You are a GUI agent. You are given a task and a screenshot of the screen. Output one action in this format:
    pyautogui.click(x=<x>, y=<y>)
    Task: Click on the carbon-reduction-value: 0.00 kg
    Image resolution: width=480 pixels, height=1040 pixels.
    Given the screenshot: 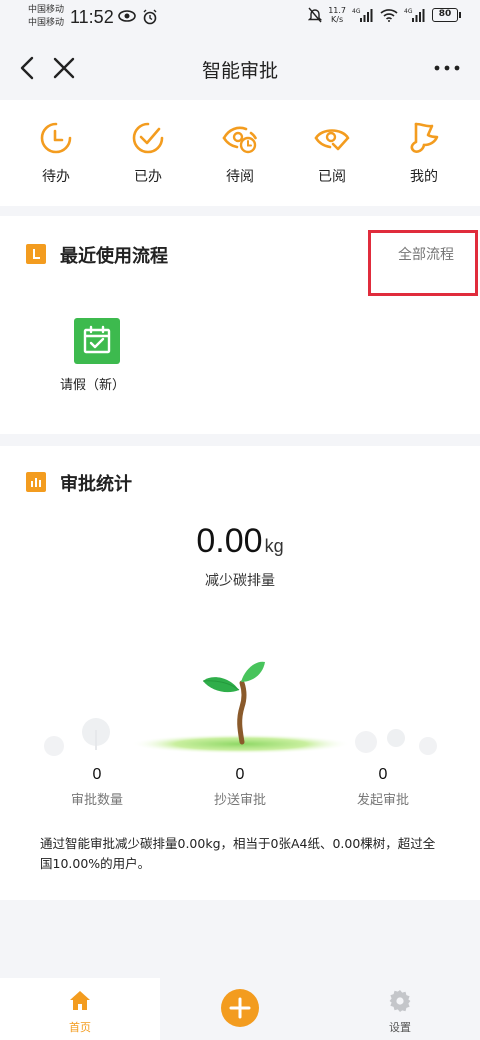 What is the action you would take?
    pyautogui.click(x=240, y=541)
    